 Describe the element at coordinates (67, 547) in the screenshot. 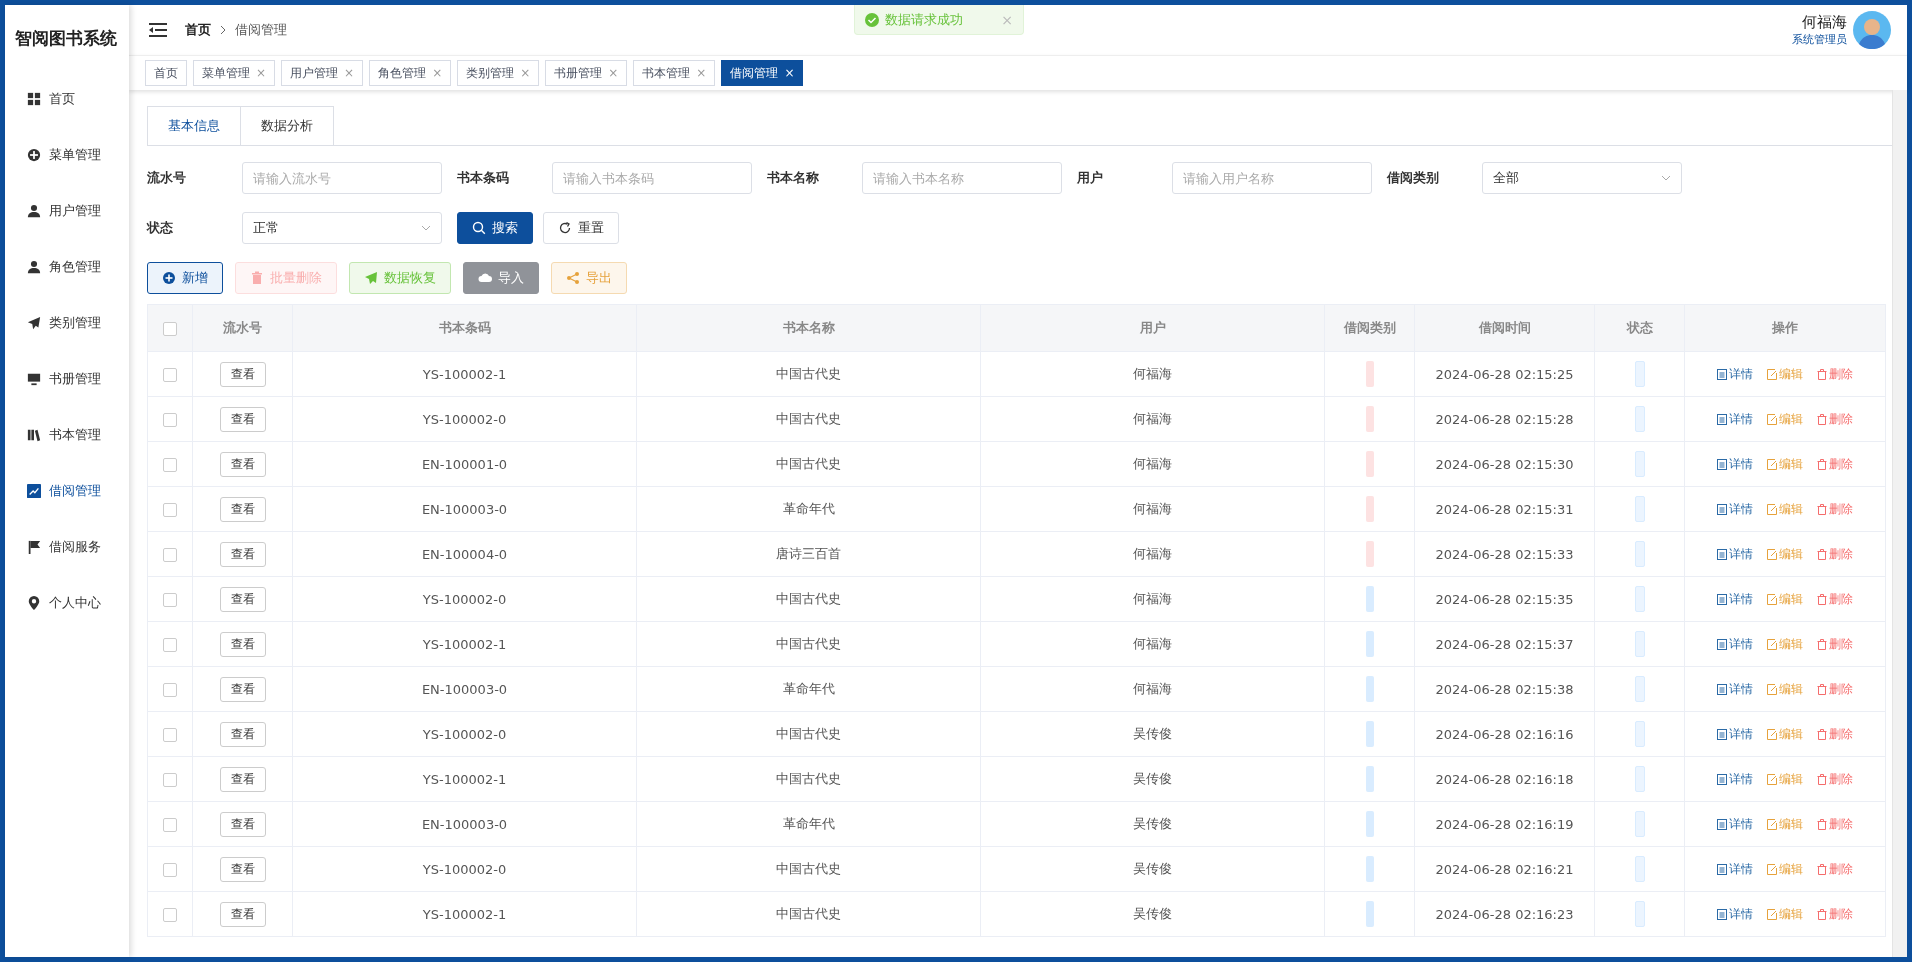

I see `sidebar-item: 借阅服务` at that location.